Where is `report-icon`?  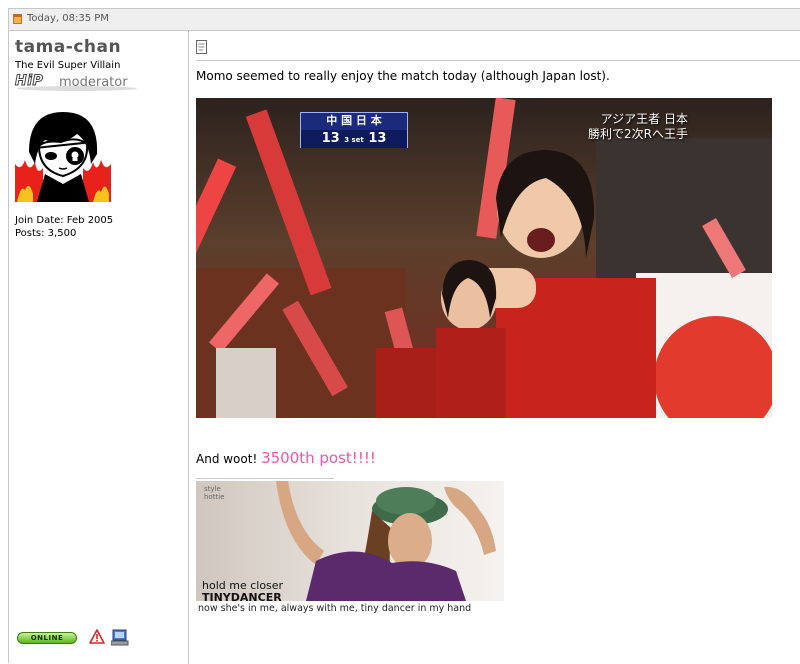
report-icon is located at coordinates (97, 637).